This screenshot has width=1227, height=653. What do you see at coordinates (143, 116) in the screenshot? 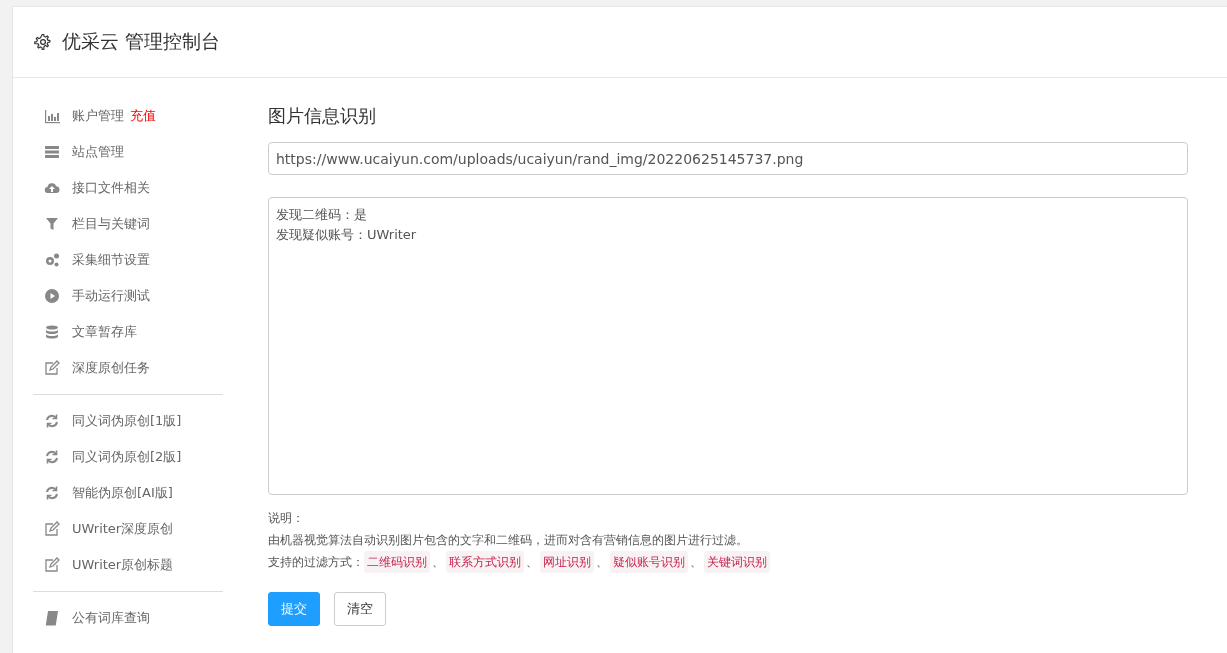
I see `recharge-link: 充值` at bounding box center [143, 116].